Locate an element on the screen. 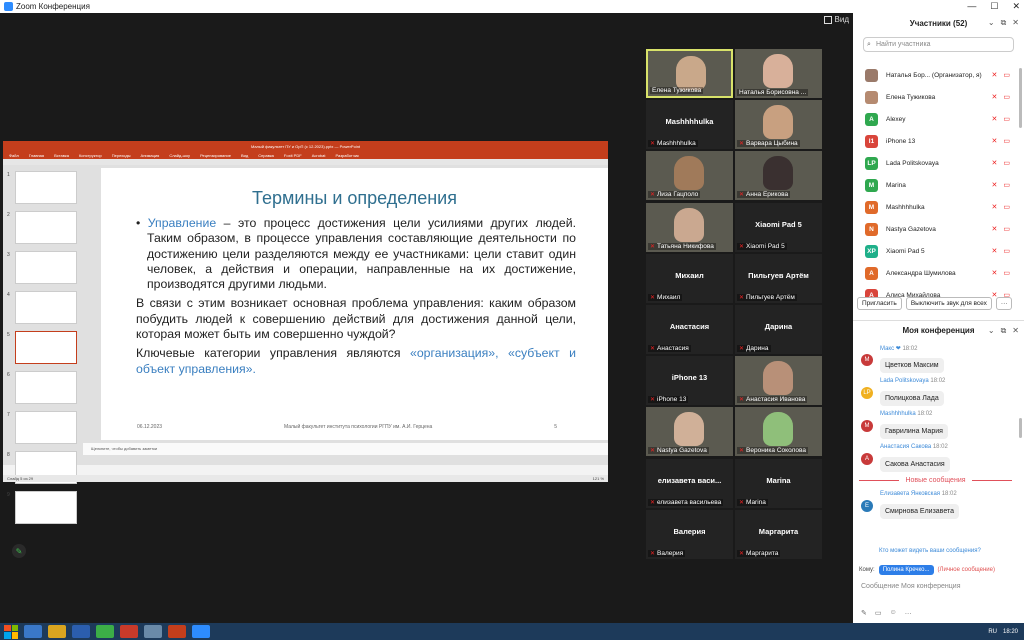 This screenshot has height=640, width=1024. slide-thumbnail: 7 is located at coordinates (42, 427).